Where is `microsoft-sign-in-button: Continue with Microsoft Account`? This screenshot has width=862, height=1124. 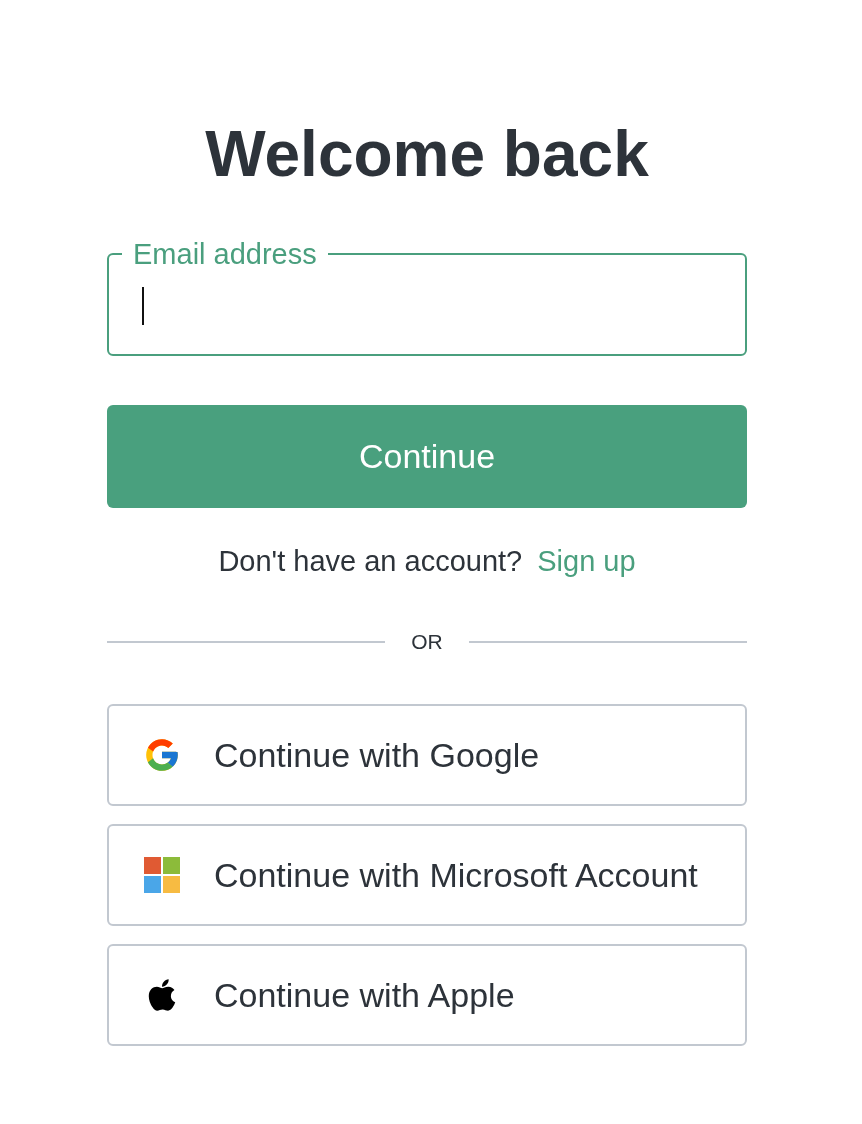 microsoft-sign-in-button: Continue with Microsoft Account is located at coordinates (427, 875).